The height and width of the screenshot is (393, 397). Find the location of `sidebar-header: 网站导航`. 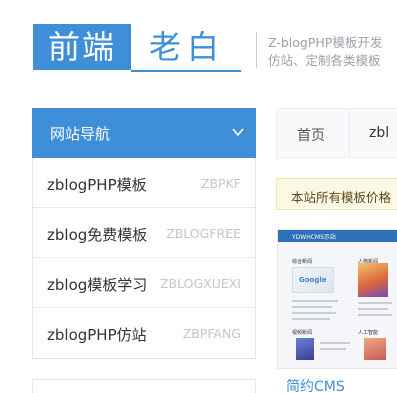

sidebar-header: 网站导航 is located at coordinates (144, 133).